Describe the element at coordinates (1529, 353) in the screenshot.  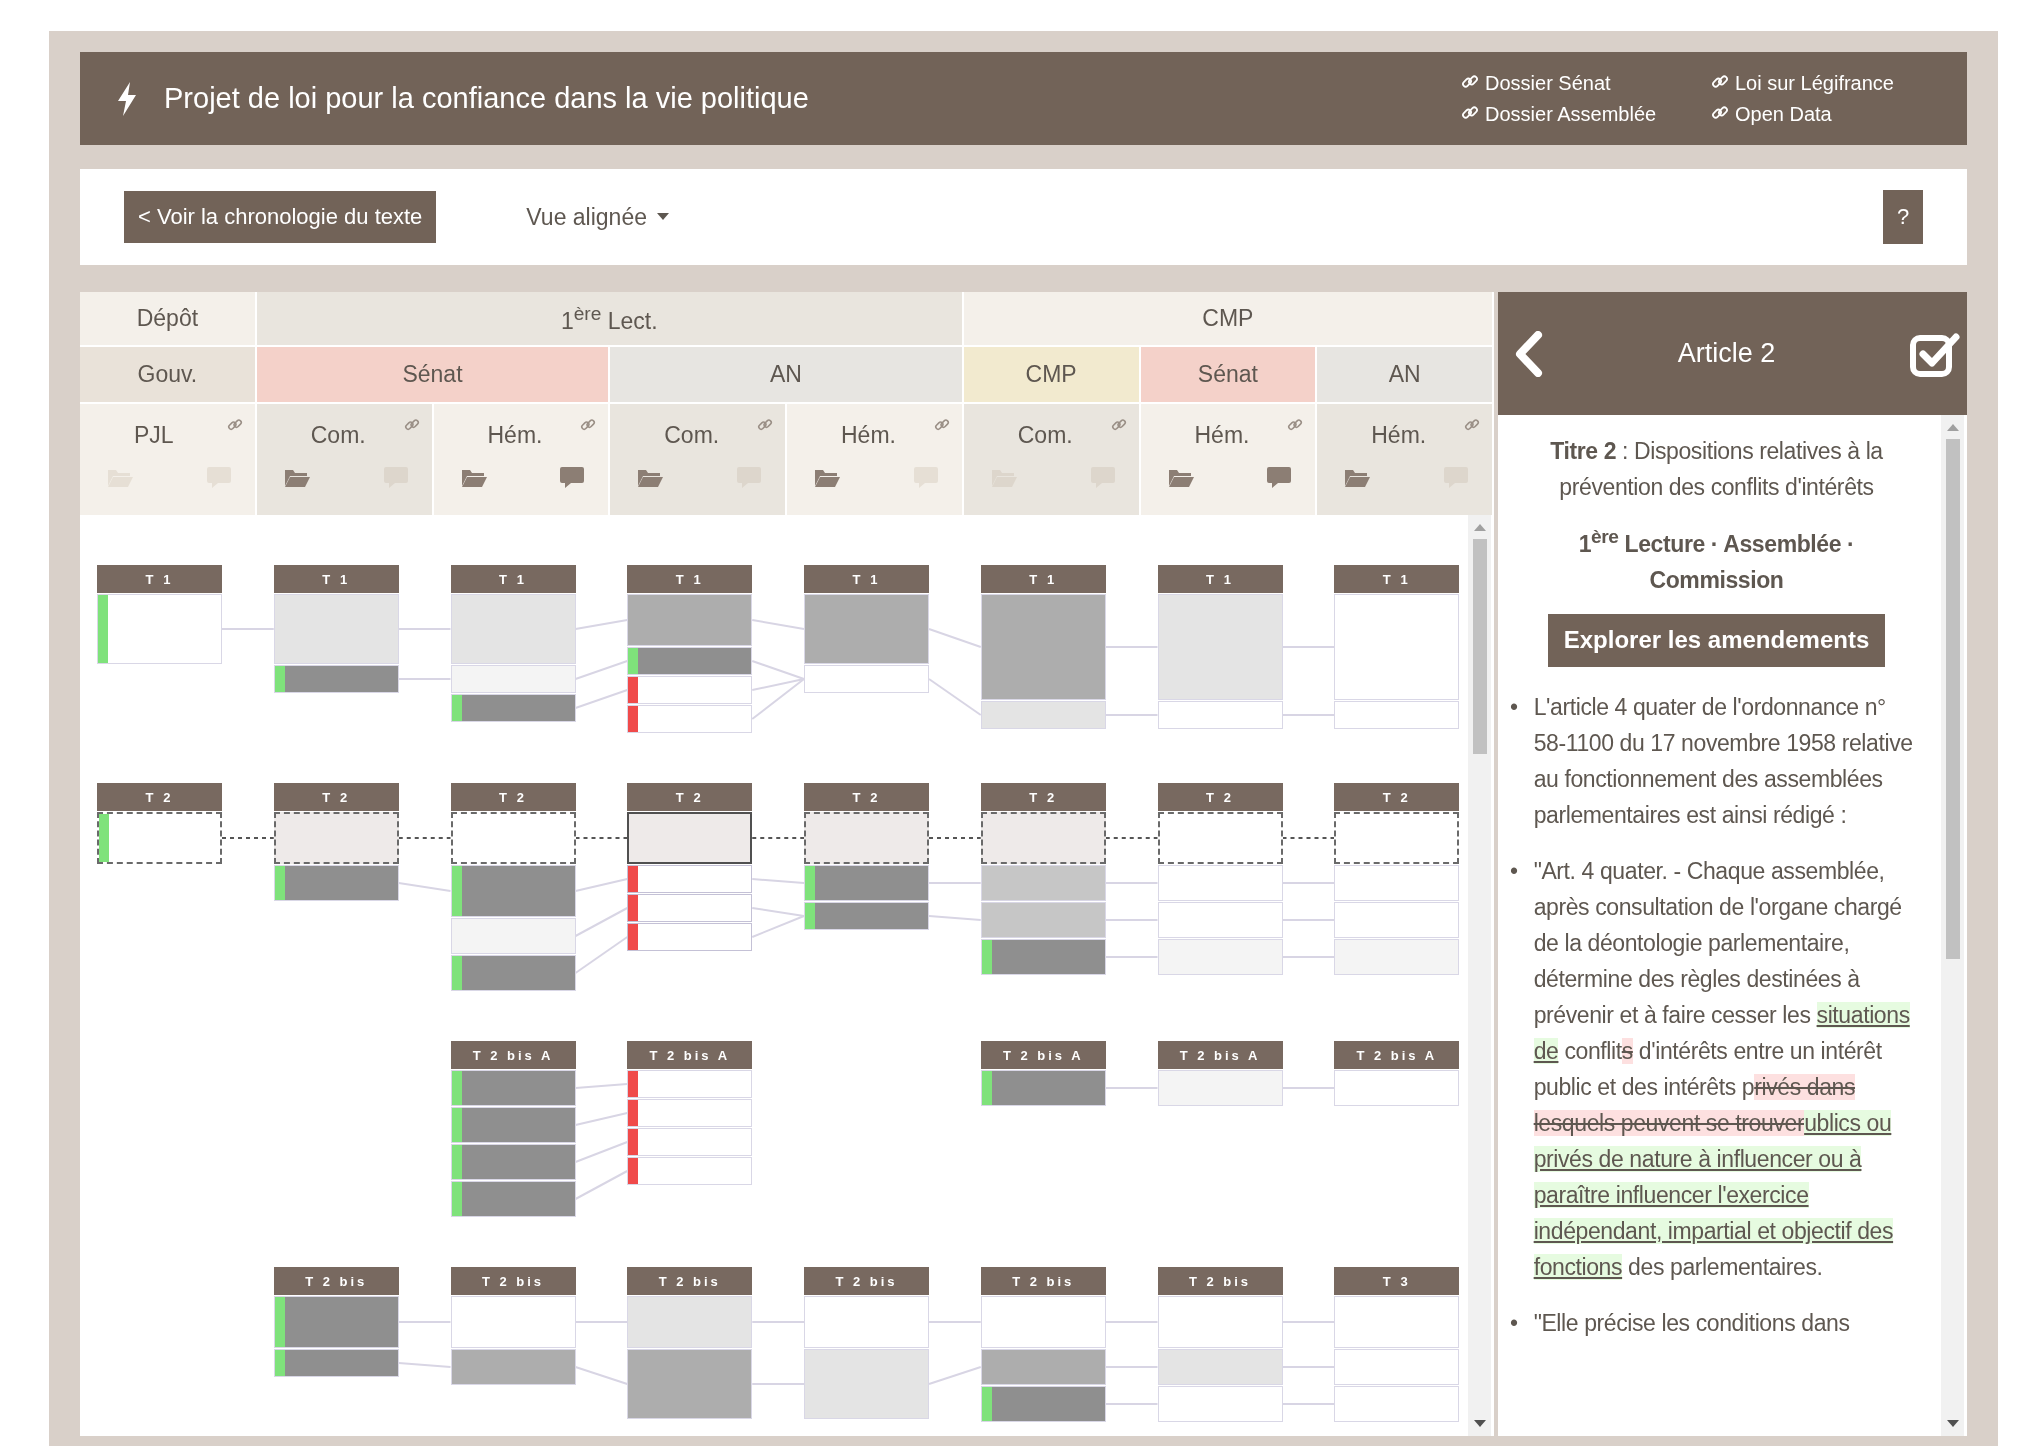
I see `back-chevron-icon` at that location.